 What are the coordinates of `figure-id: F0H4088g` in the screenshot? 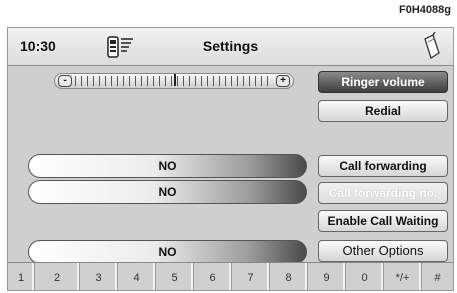 It's located at (425, 10).